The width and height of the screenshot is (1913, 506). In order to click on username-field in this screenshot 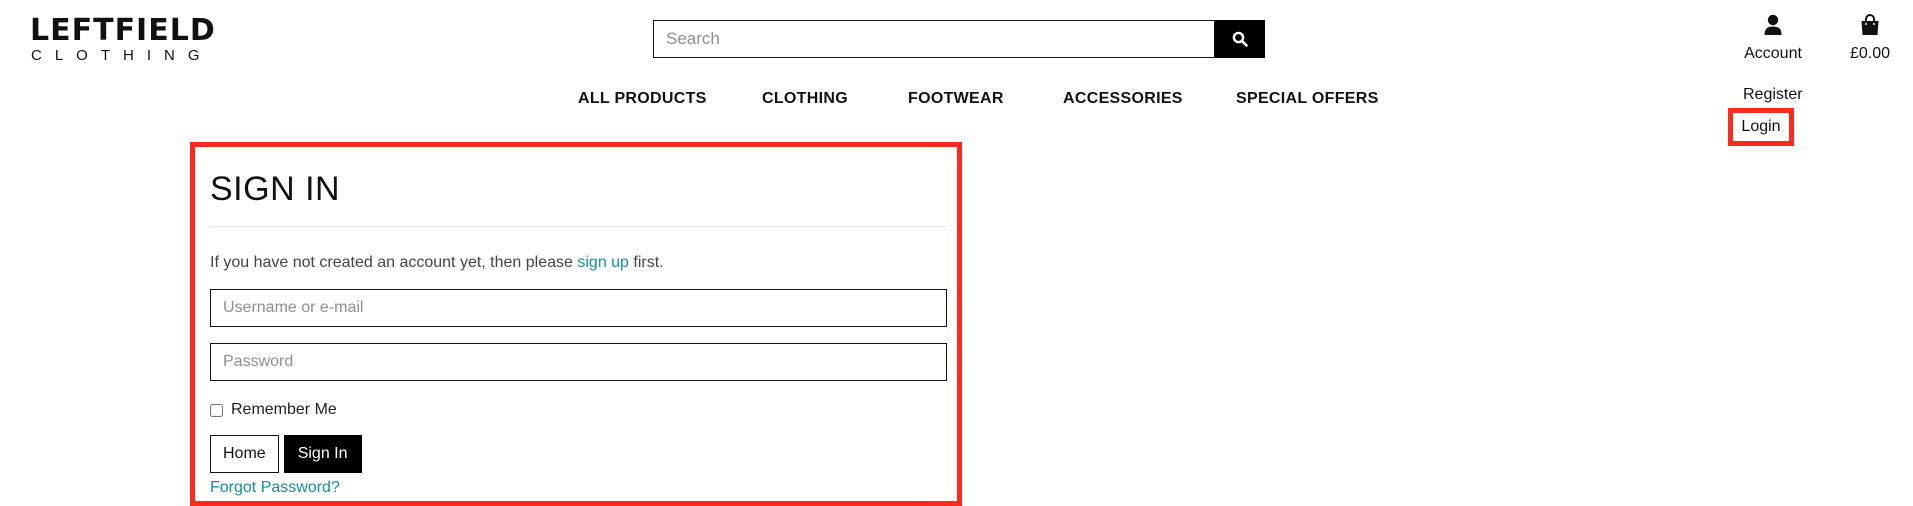, I will do `click(578, 308)`.